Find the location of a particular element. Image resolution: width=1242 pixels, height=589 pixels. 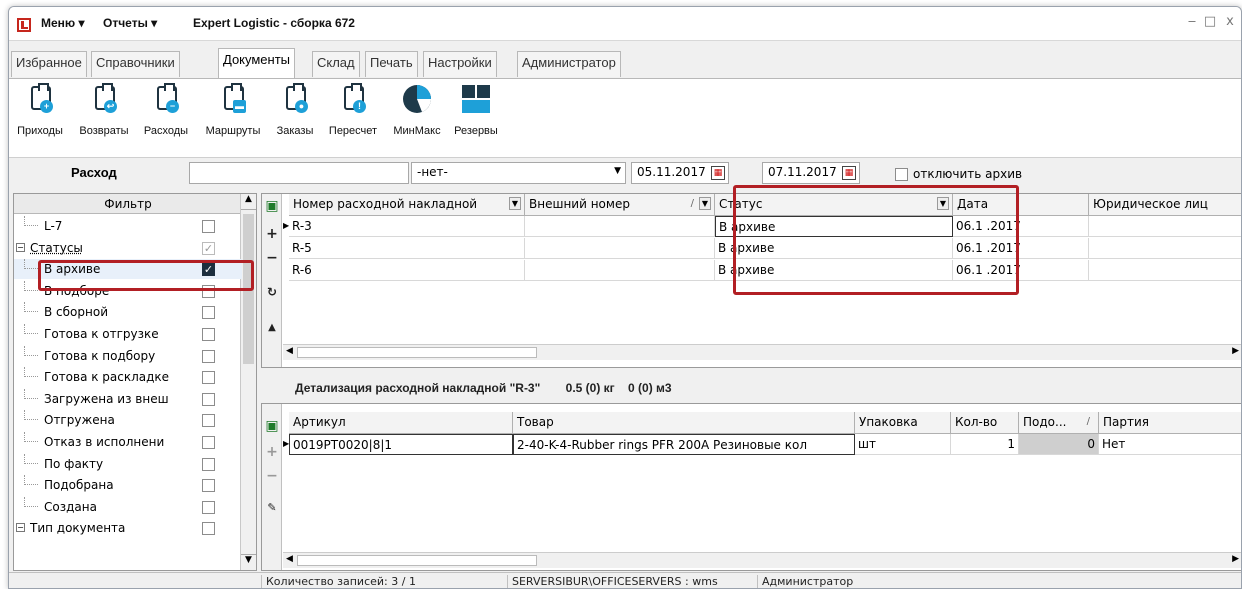

scroll-thumb is located at coordinates (248, 289).